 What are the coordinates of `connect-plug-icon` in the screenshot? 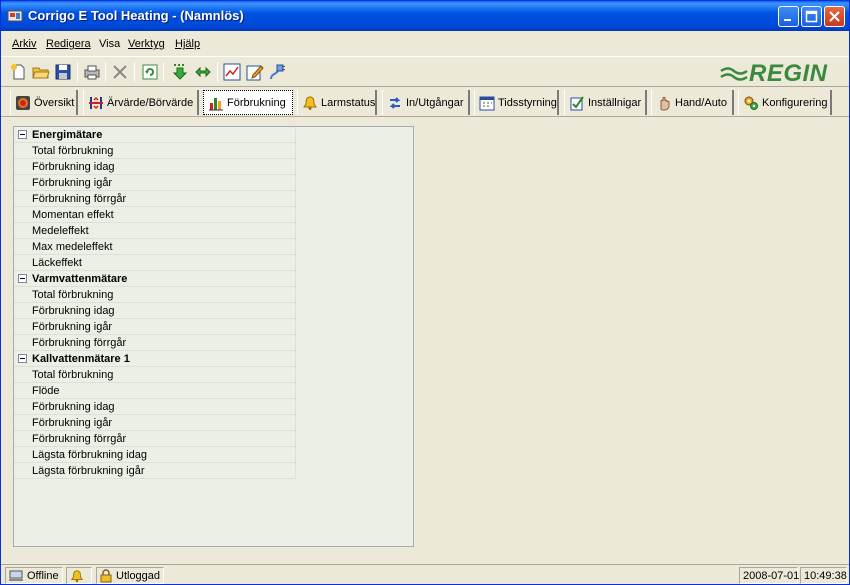 It's located at (277, 72).